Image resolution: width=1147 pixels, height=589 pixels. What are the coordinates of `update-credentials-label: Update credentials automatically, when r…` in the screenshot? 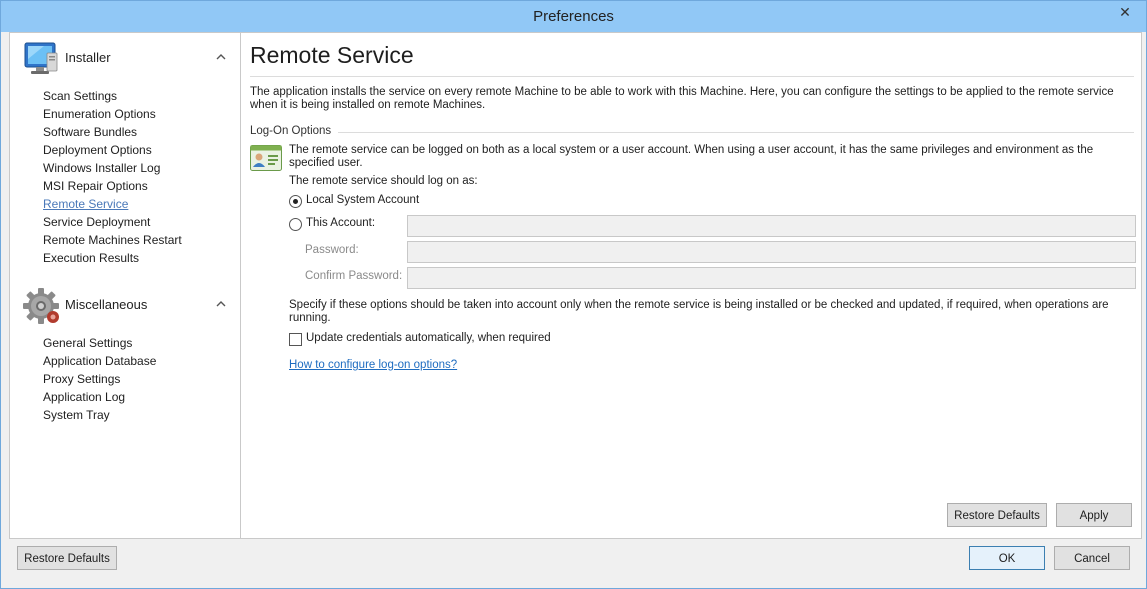 It's located at (428, 338).